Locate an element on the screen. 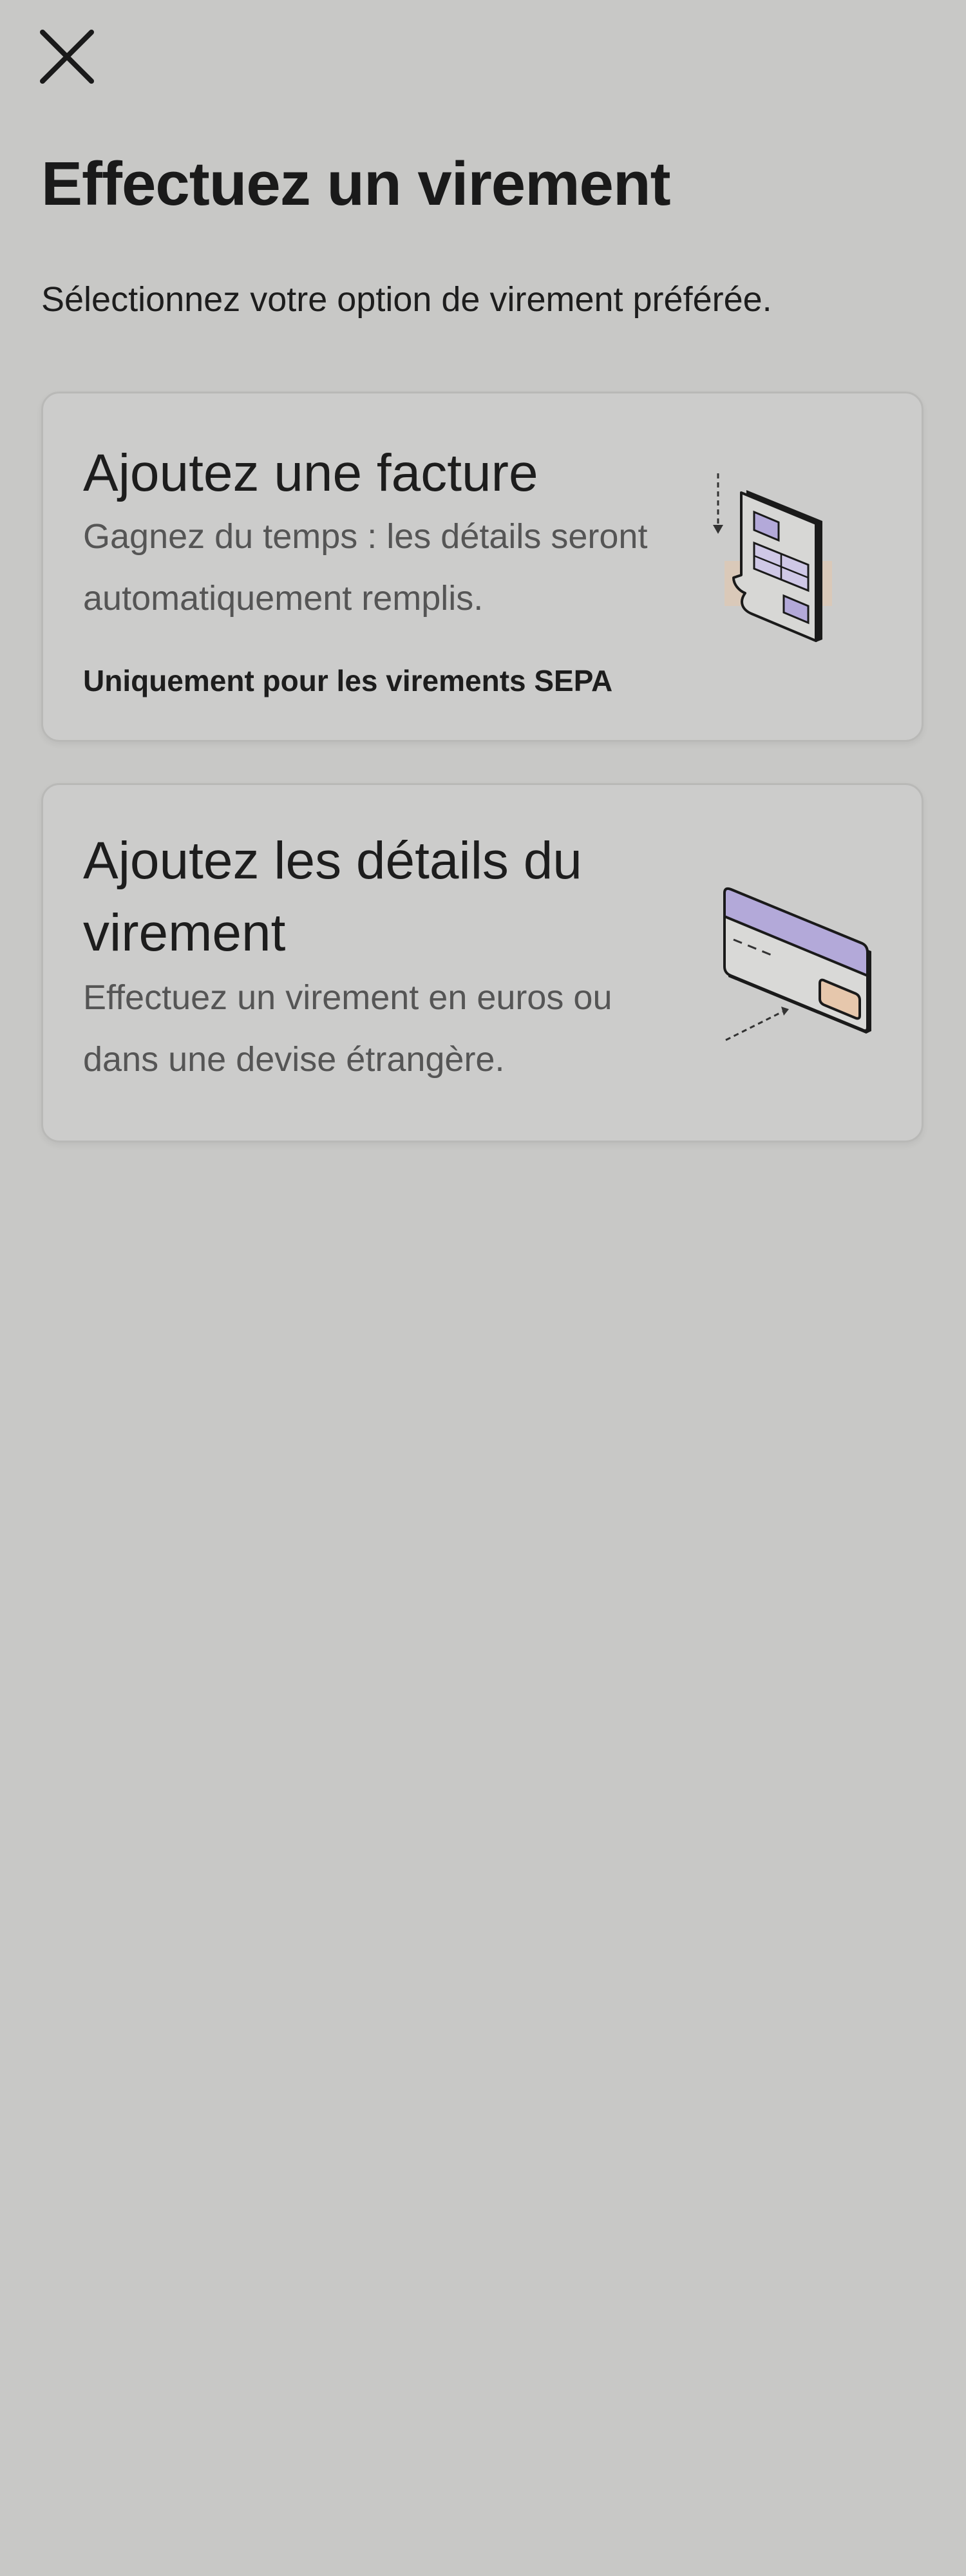 The image size is (966, 2576). close-icon is located at coordinates (67, 57).